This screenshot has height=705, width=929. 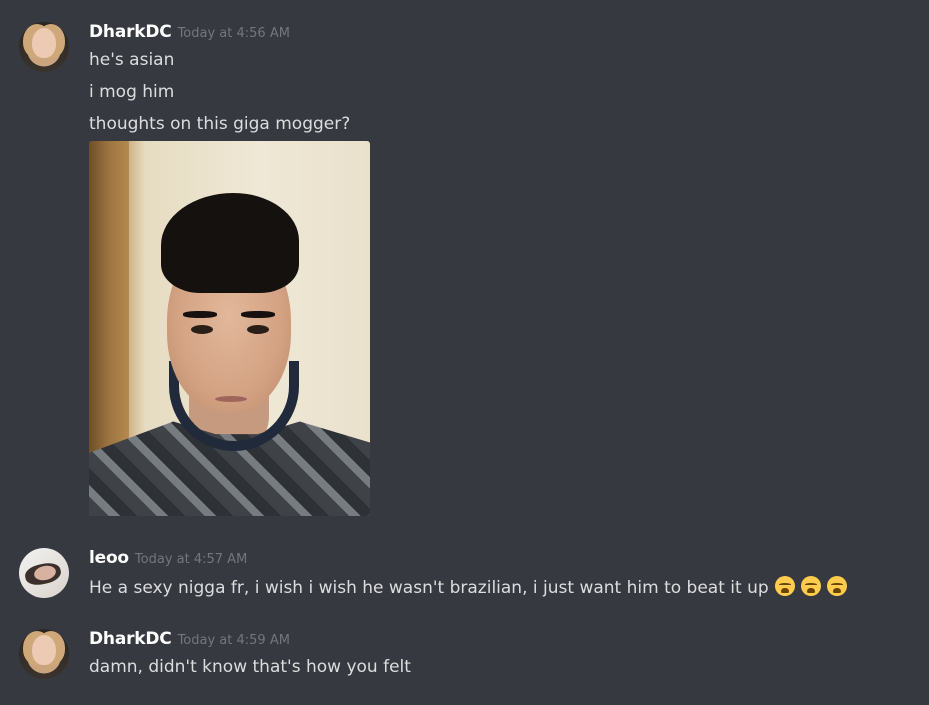 I want to click on photo-mouth, so click(x=231, y=399).